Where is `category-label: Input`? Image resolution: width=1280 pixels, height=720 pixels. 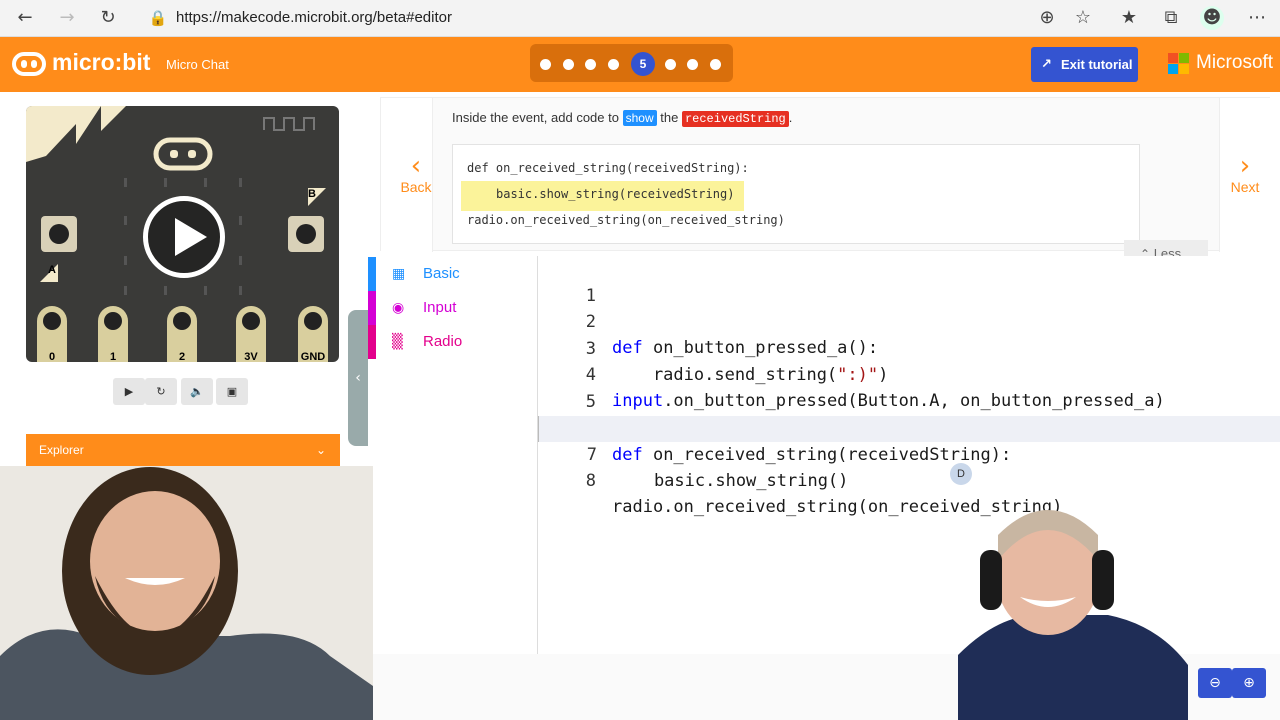 category-label: Input is located at coordinates (440, 307).